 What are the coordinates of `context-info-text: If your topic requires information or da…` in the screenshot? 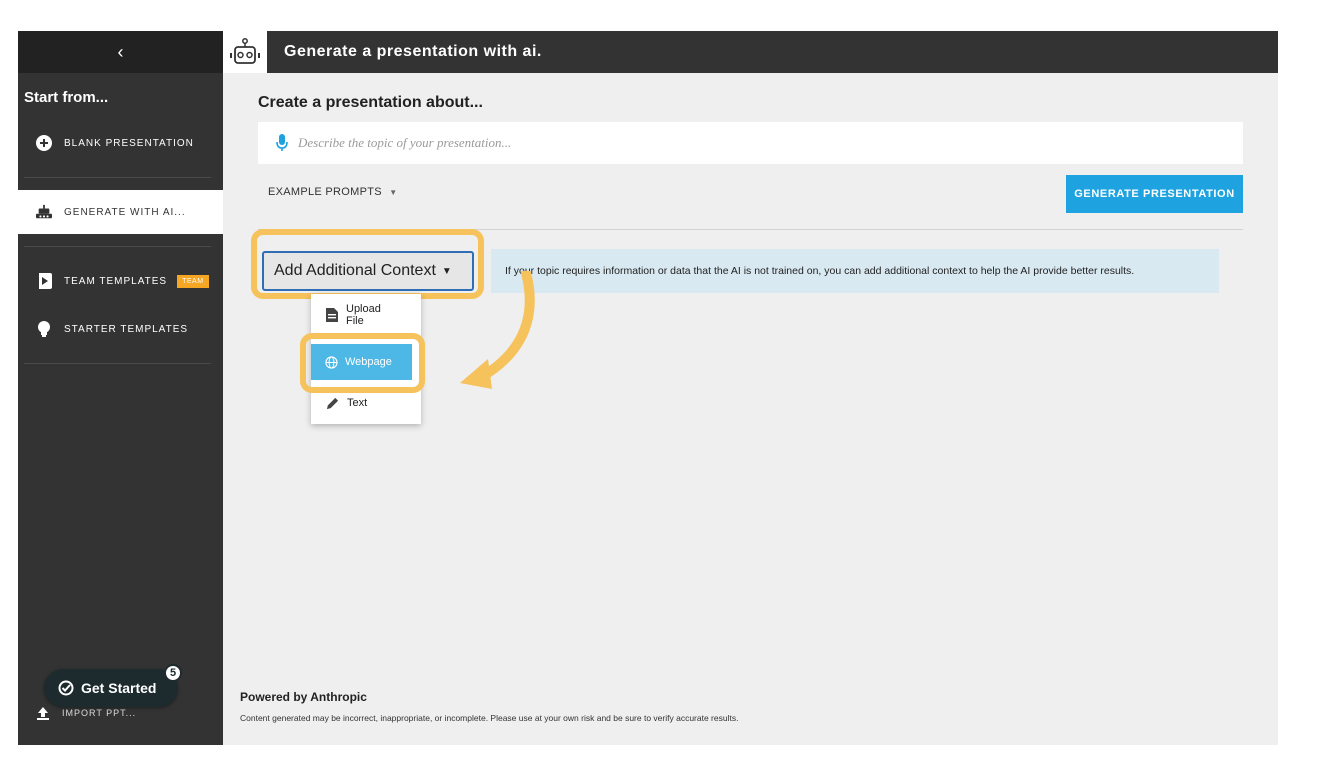 It's located at (820, 271).